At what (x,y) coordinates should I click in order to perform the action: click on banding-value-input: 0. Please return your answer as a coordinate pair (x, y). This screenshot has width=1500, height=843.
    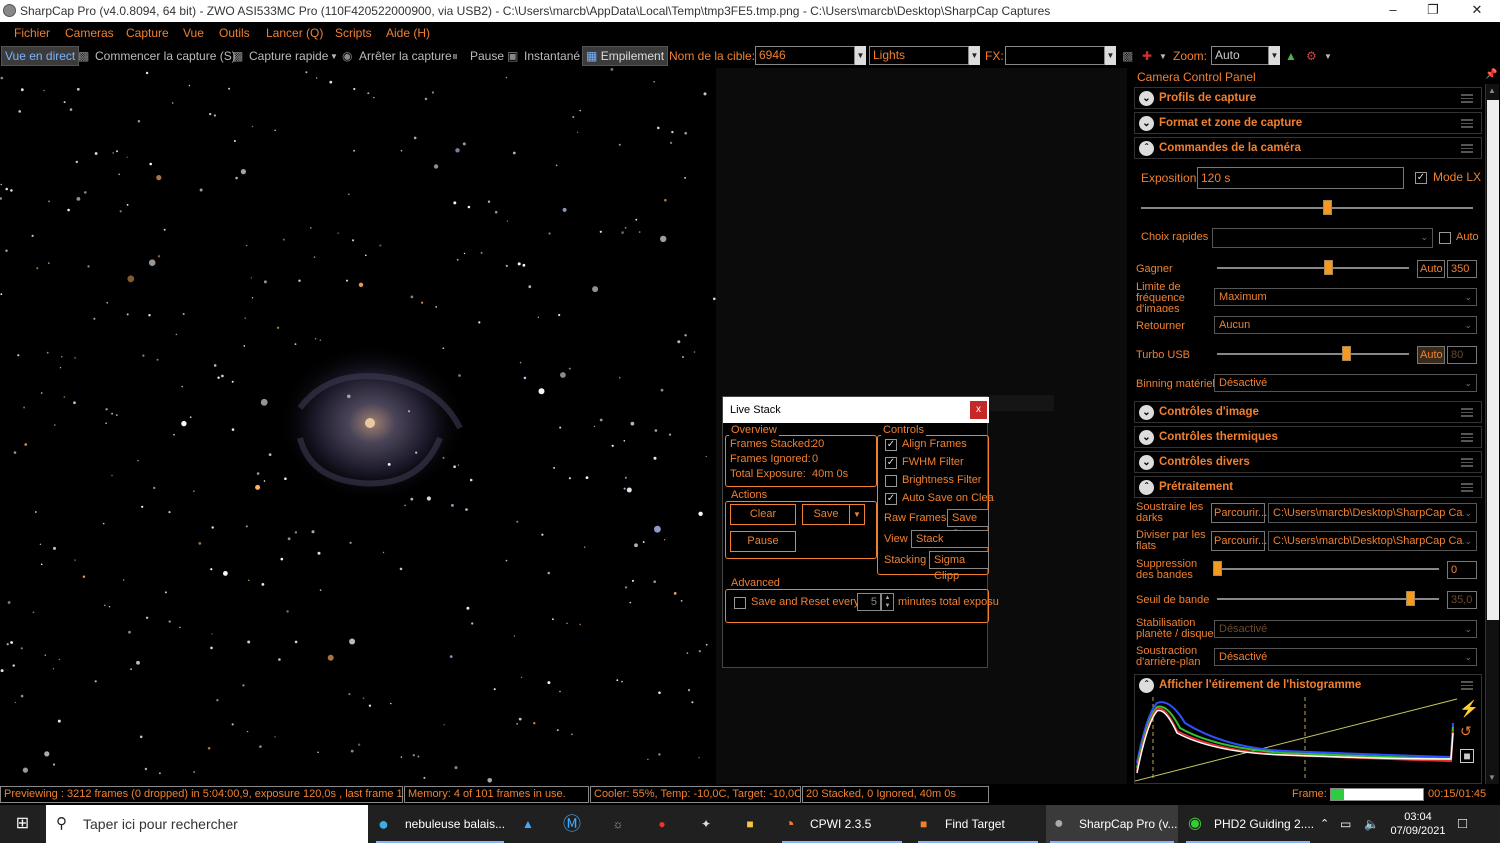
    Looking at the image, I should click on (1462, 570).